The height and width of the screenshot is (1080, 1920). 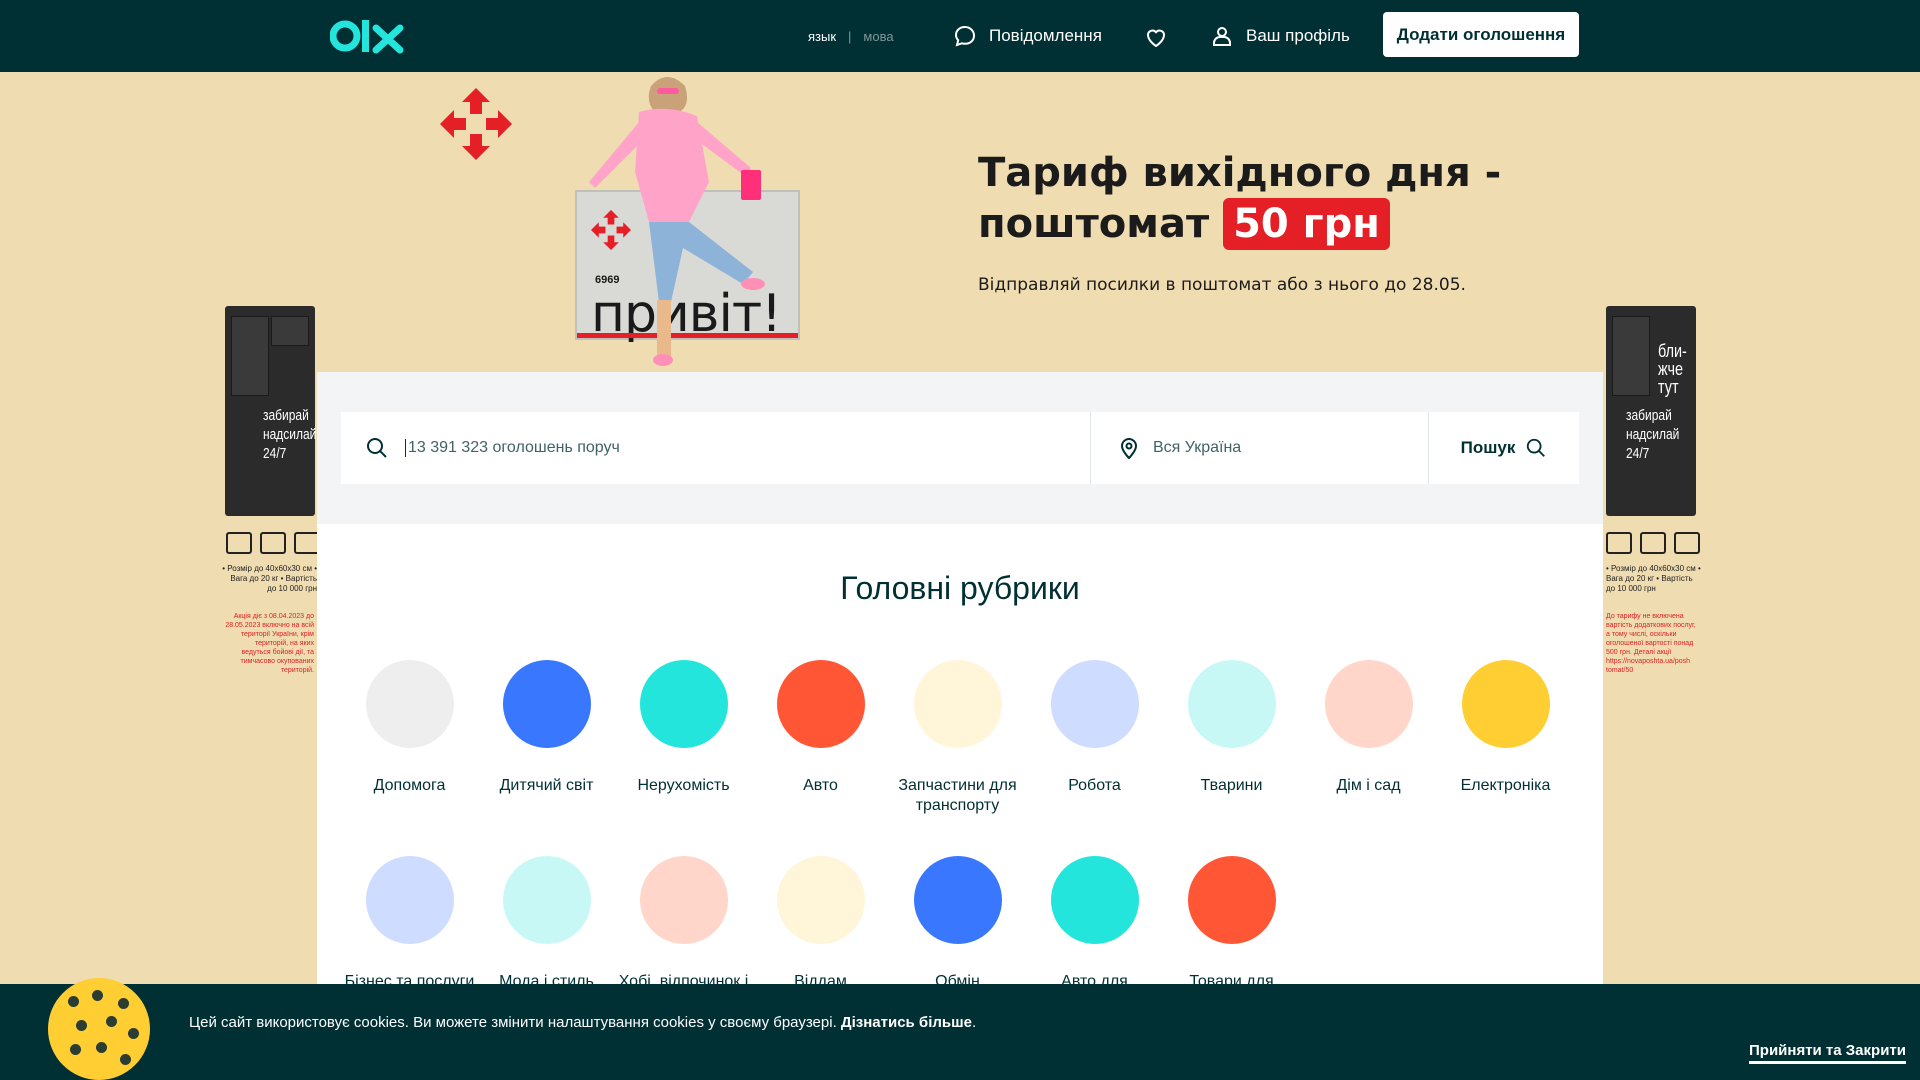 What do you see at coordinates (1368, 785) in the screenshot?
I see `category-label: Дім і сад` at bounding box center [1368, 785].